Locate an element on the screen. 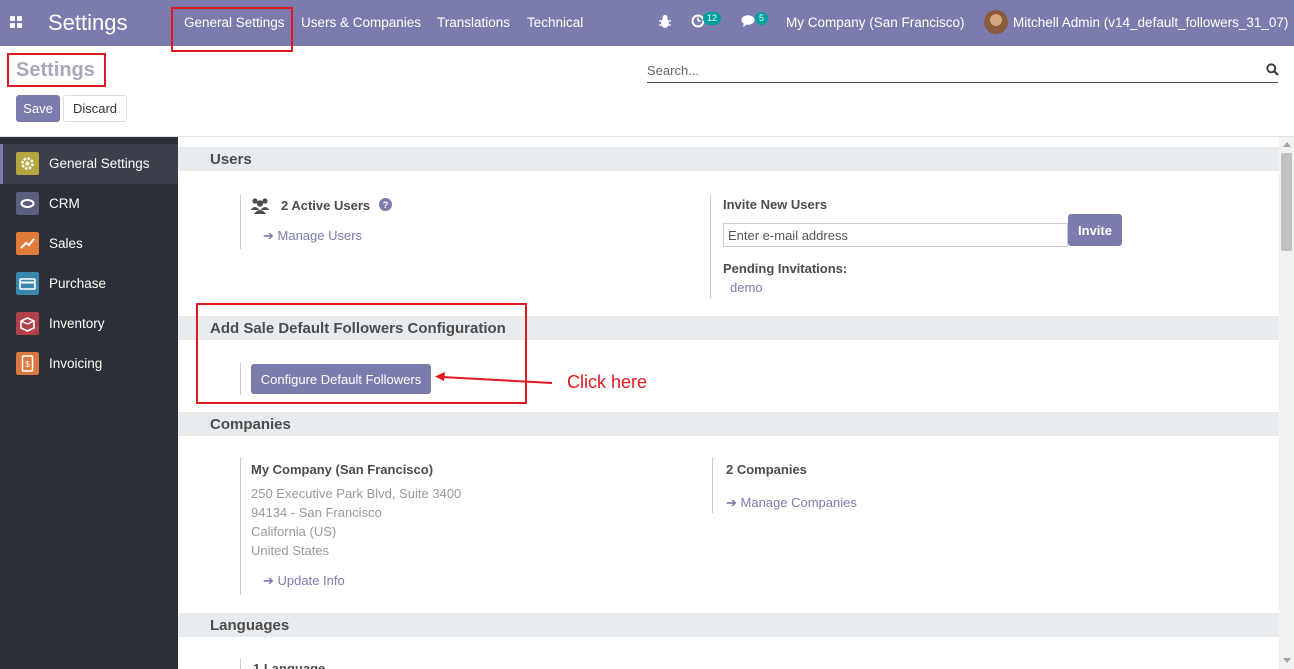 The image size is (1294, 669). users-icon is located at coordinates (260, 206).